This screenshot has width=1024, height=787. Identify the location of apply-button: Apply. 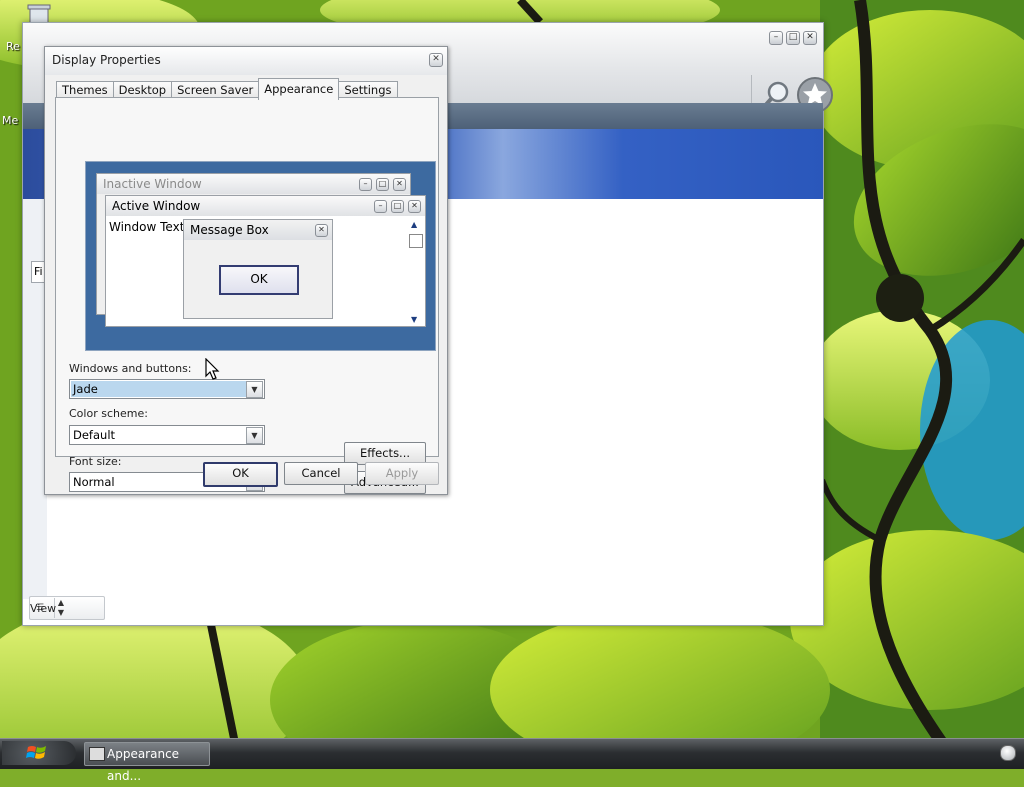
(402, 473).